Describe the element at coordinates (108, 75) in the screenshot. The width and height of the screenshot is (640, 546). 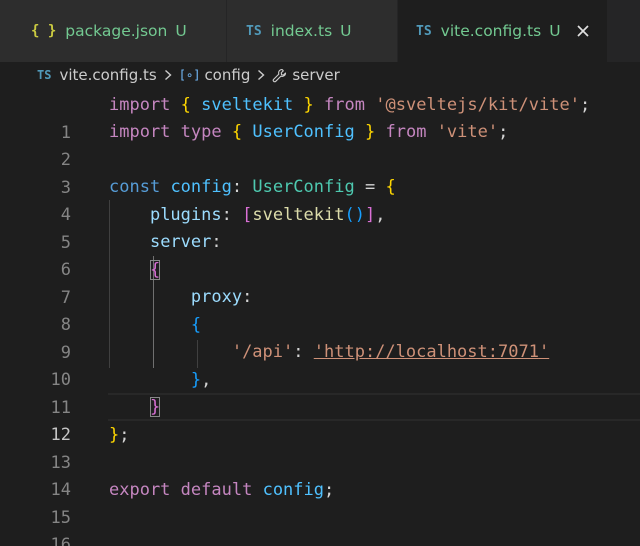
I see `breadcrumb-file-label: vite.config.ts` at that location.